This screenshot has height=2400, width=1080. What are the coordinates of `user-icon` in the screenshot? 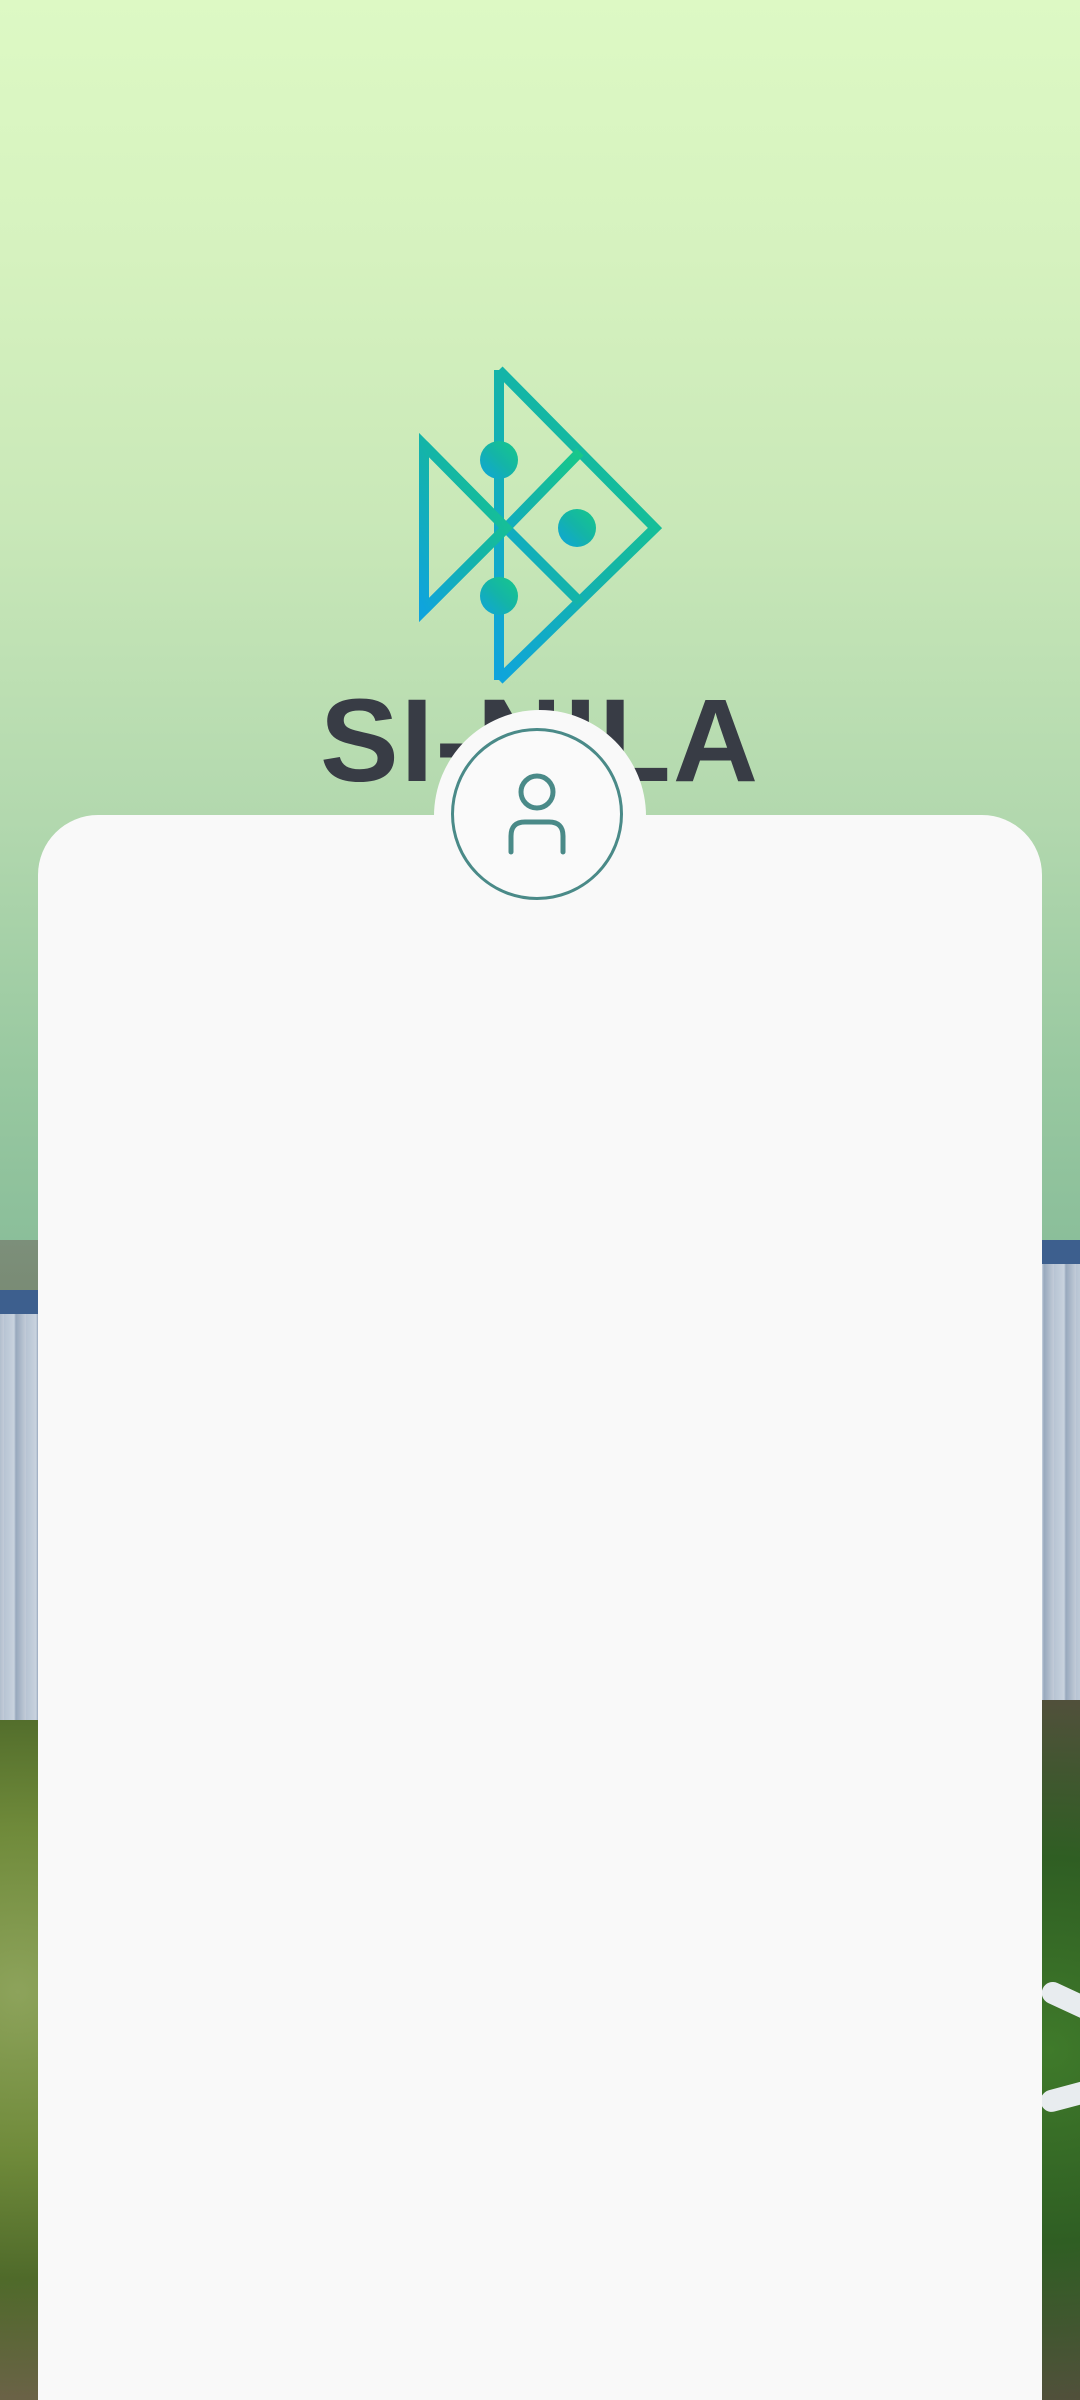 It's located at (537, 814).